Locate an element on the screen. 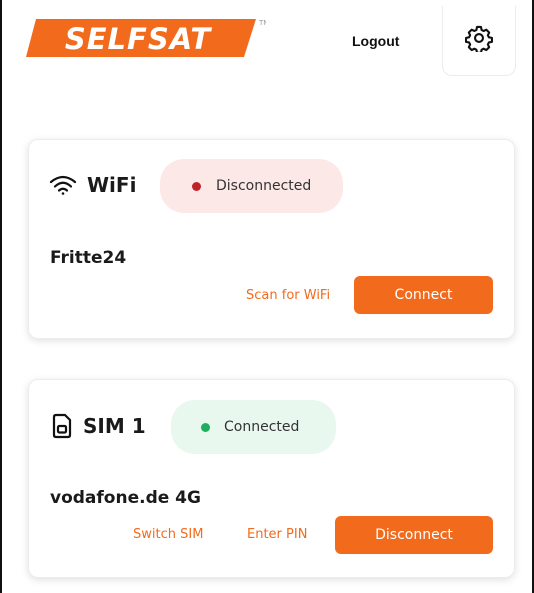 Image resolution: width=534 pixels, height=593 pixels. status-dot-green is located at coordinates (205, 427).